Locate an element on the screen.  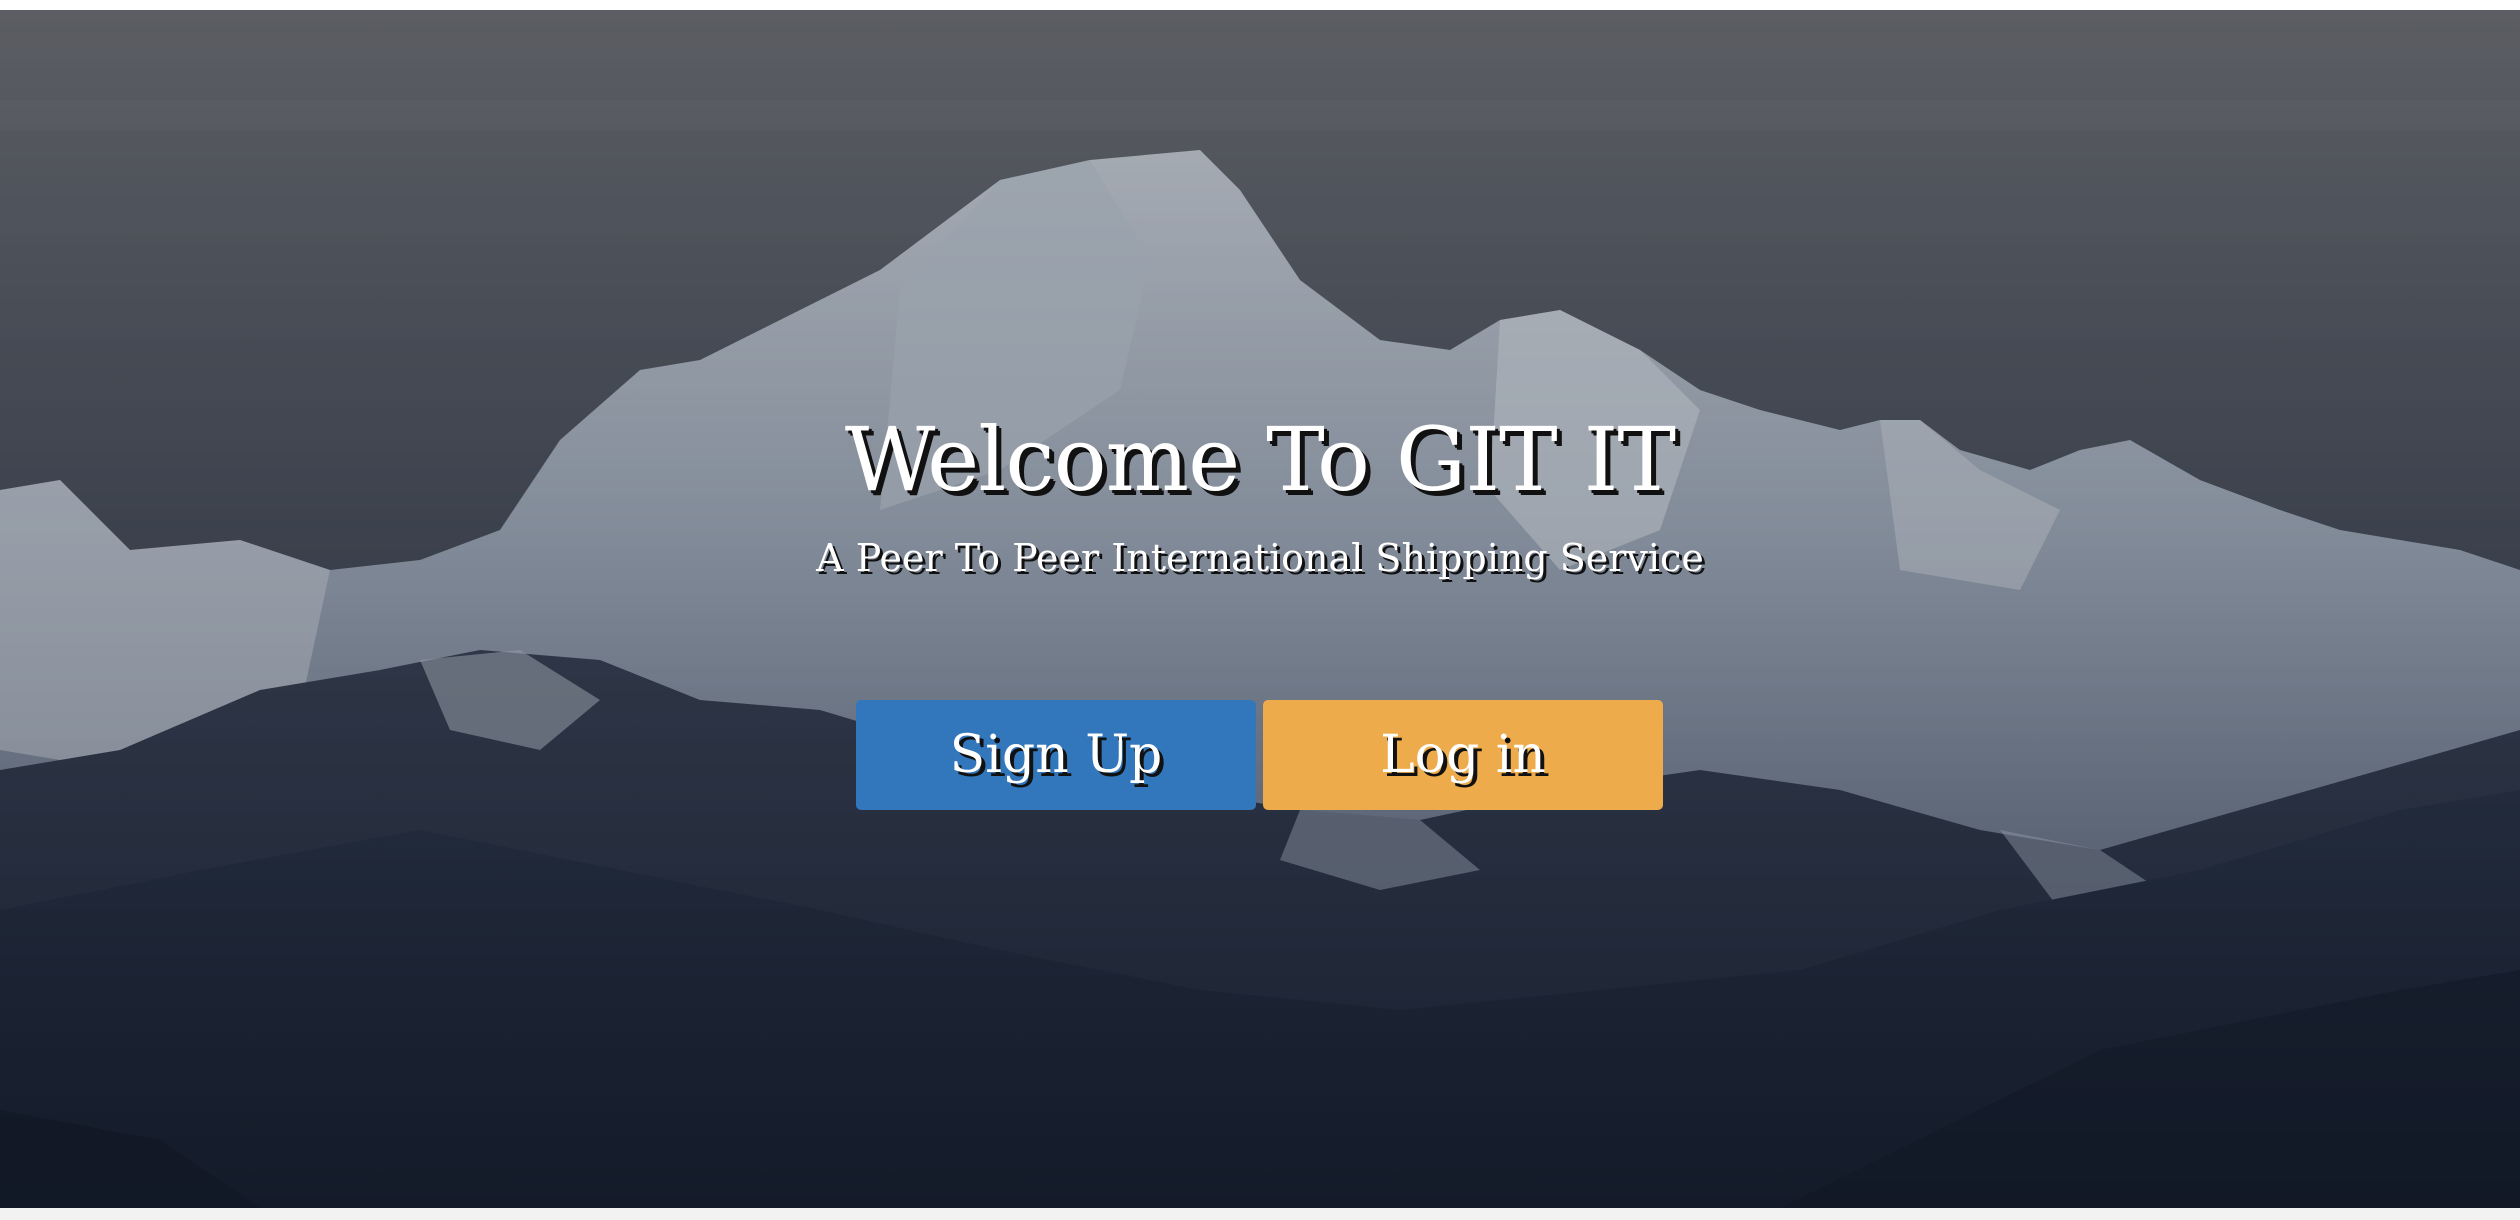
page-footer-strip is located at coordinates (1260, 1214).